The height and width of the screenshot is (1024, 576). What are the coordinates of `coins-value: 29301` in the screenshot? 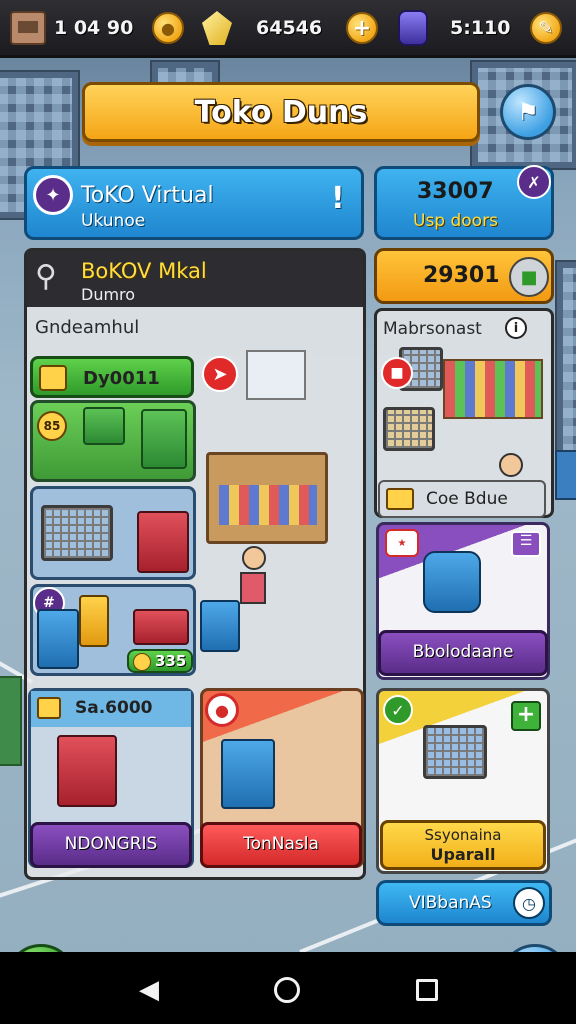 It's located at (461, 275).